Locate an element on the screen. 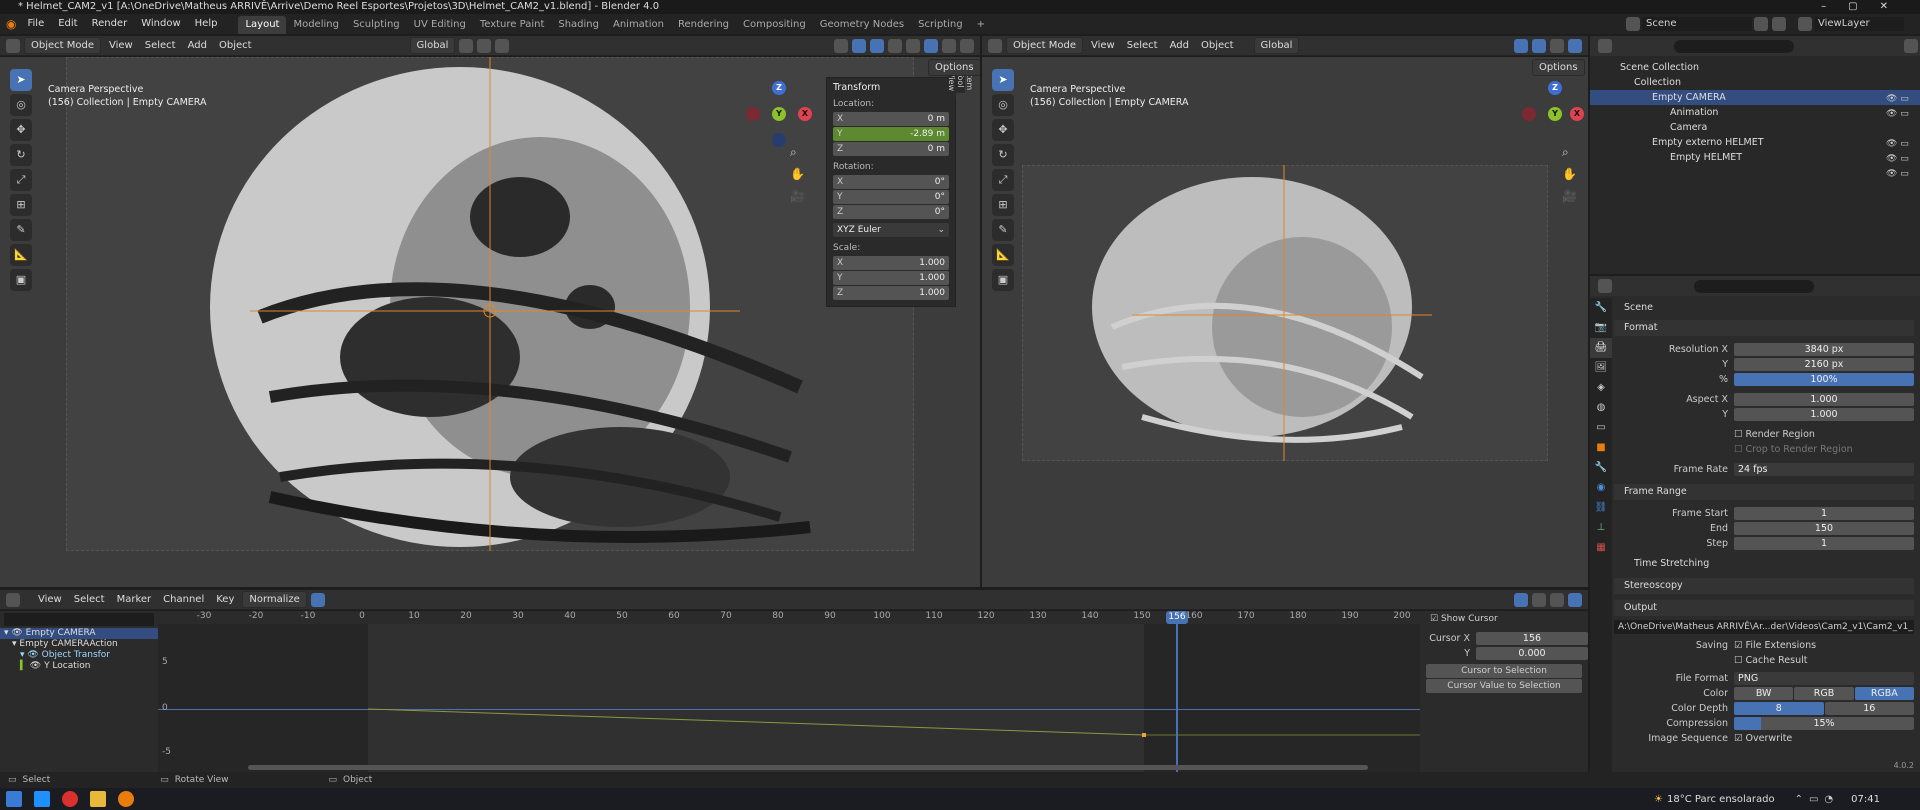 The image size is (1920, 810). start-icon is located at coordinates (14, 799).